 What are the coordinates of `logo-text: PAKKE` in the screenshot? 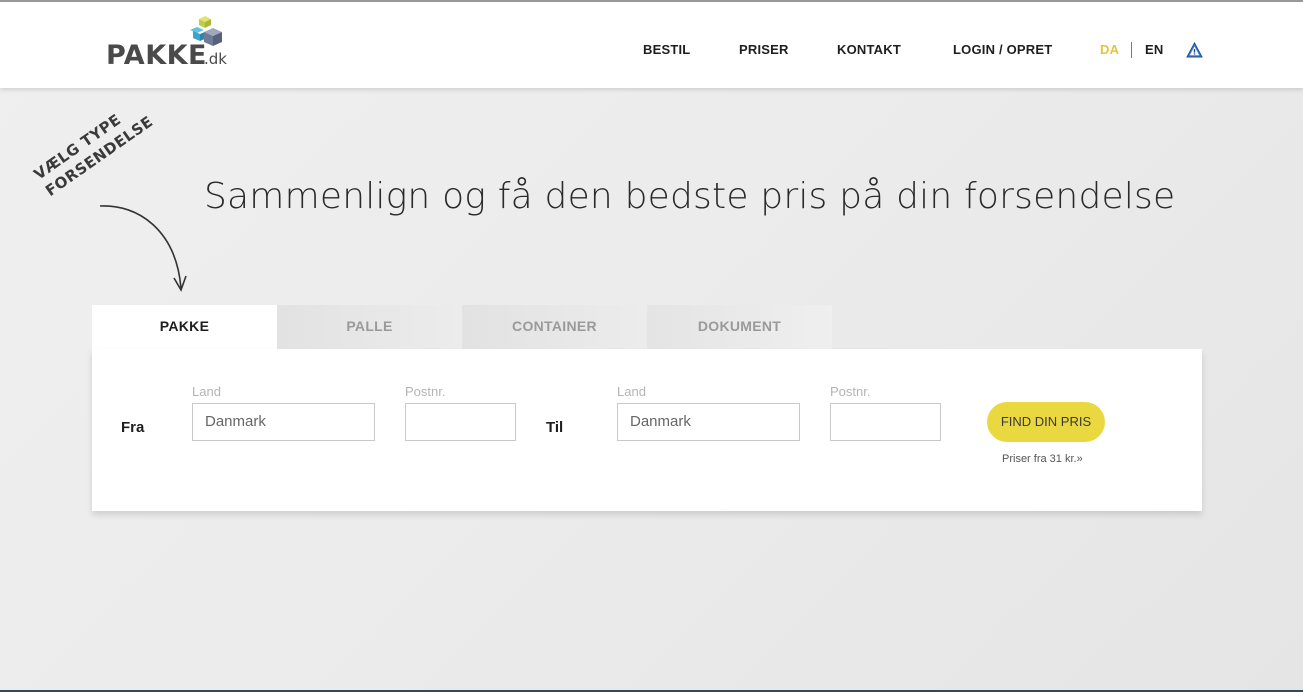 It's located at (156, 55).